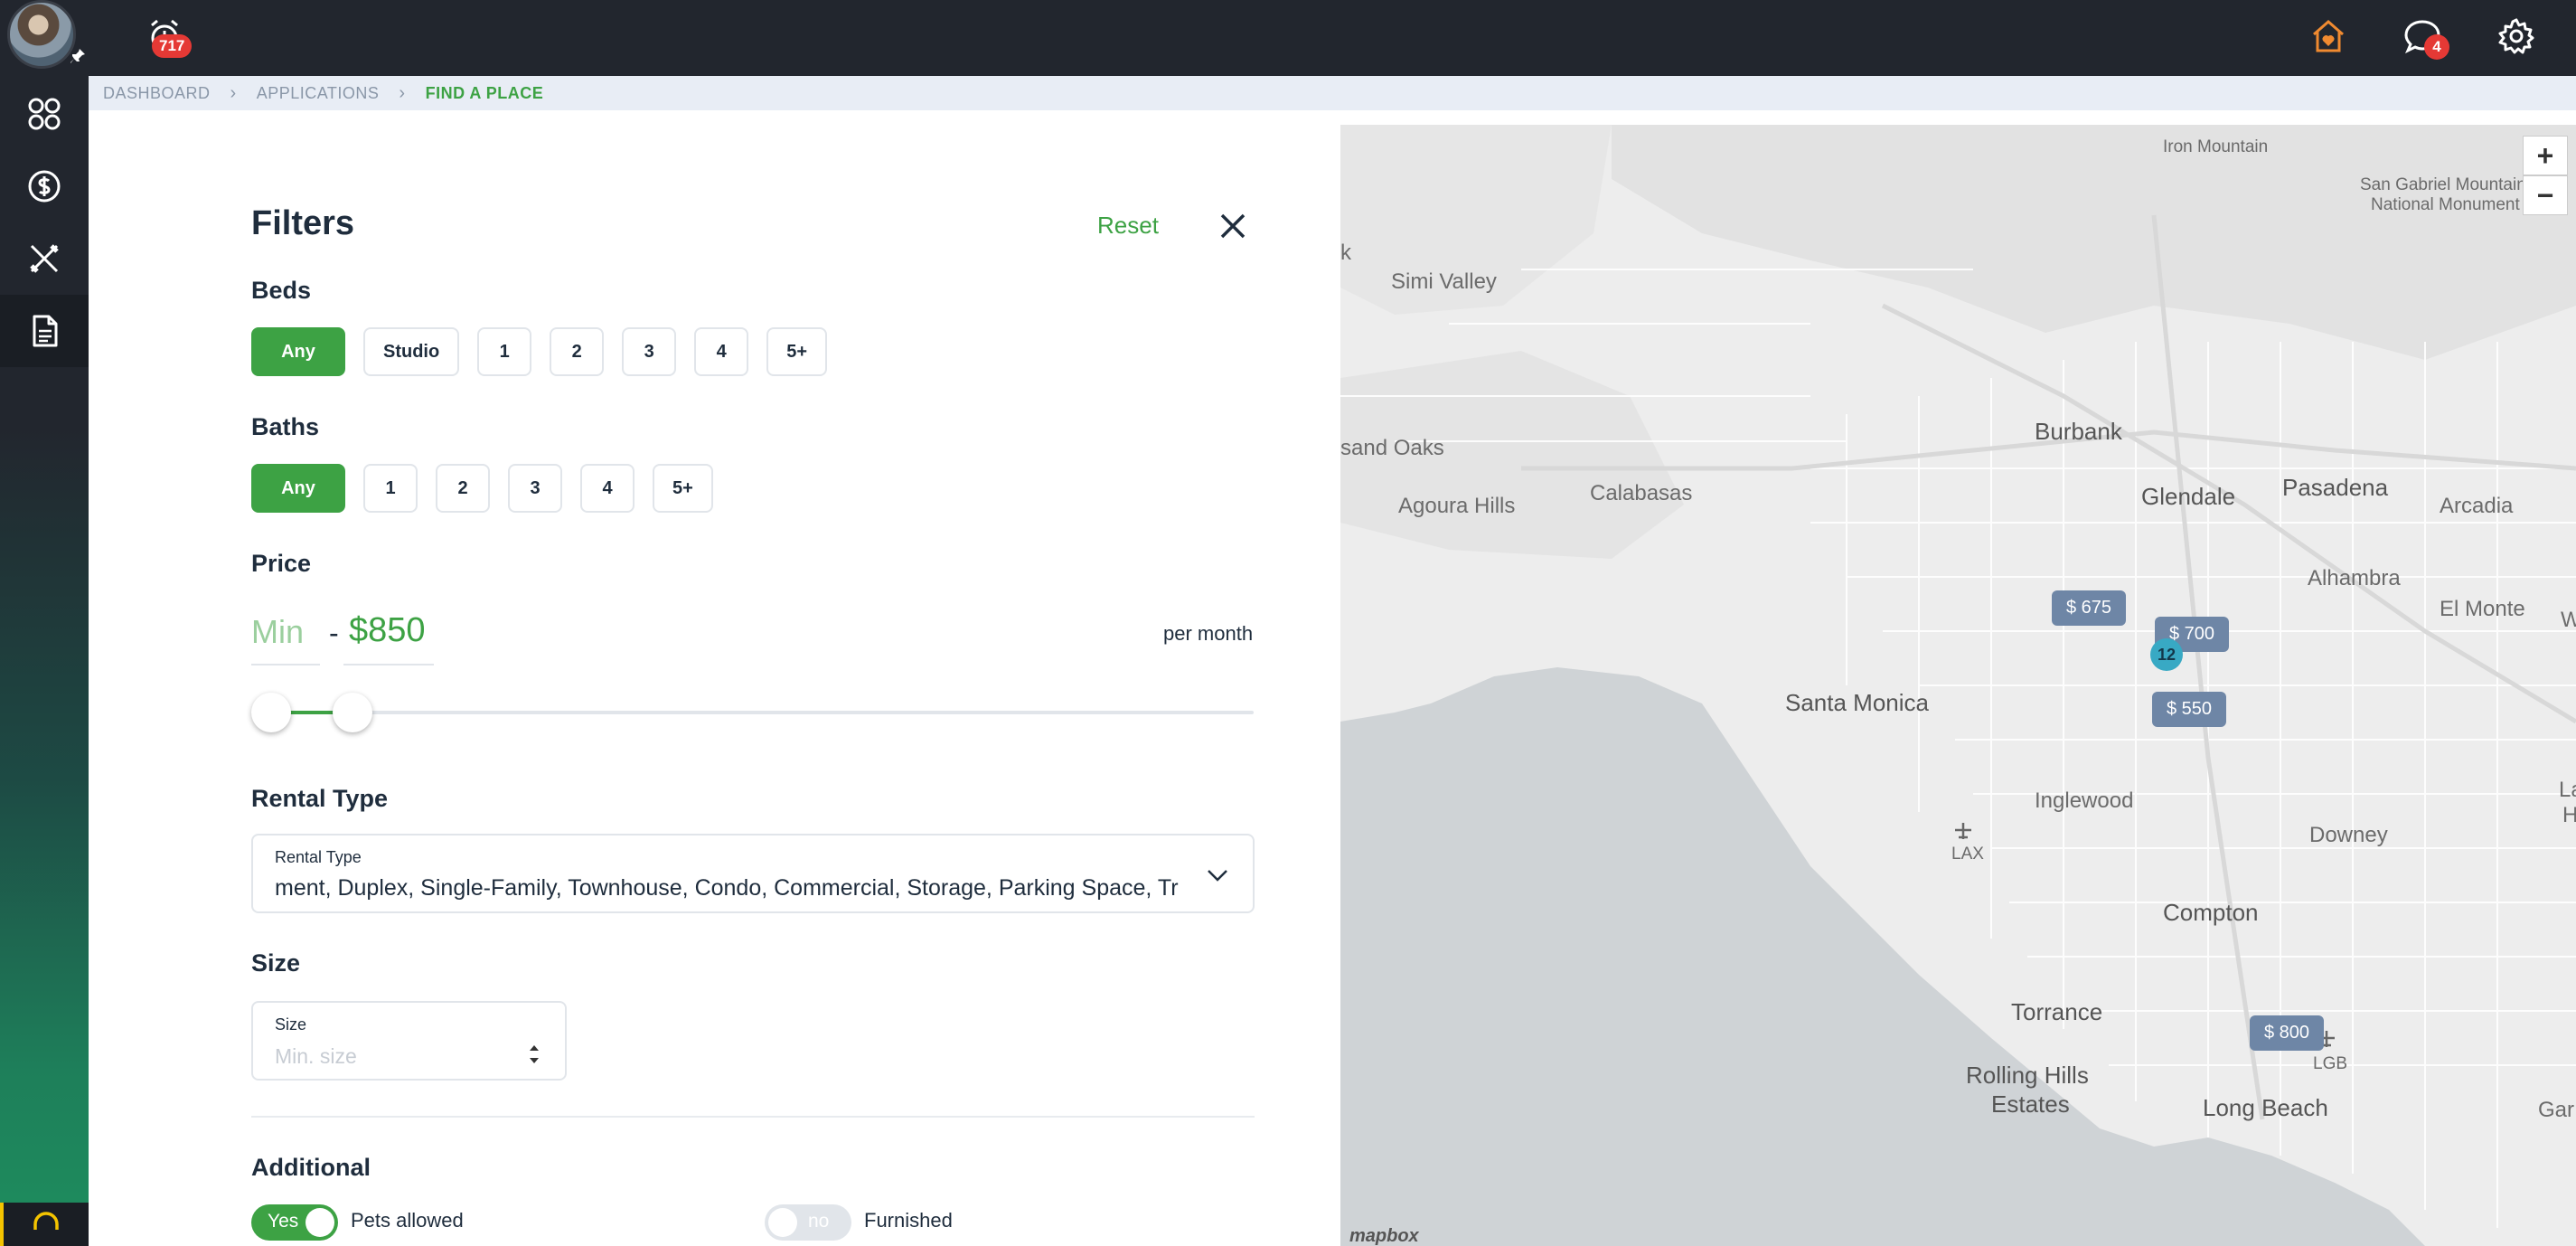 The width and height of the screenshot is (2576, 1246). Describe the element at coordinates (649, 352) in the screenshot. I see `beds-option-3: 3` at that location.